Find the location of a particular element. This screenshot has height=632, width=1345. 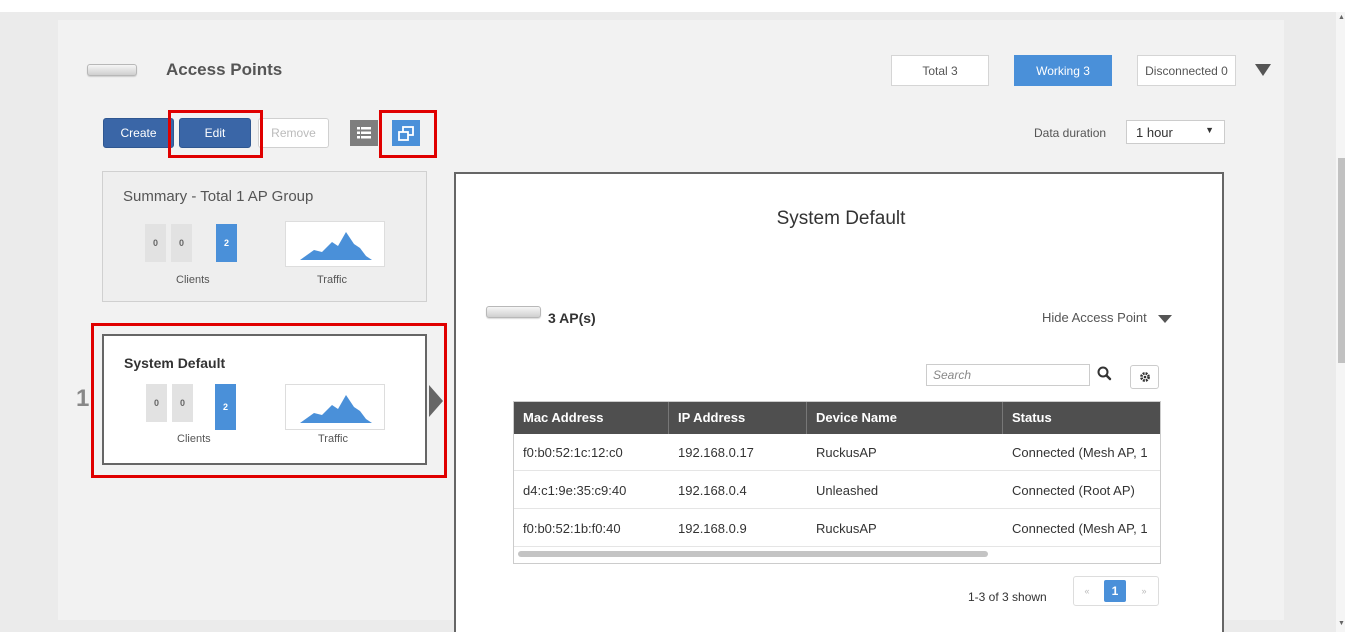

hide-access-point-toggle: Hide Access Point is located at coordinates (1094, 317).